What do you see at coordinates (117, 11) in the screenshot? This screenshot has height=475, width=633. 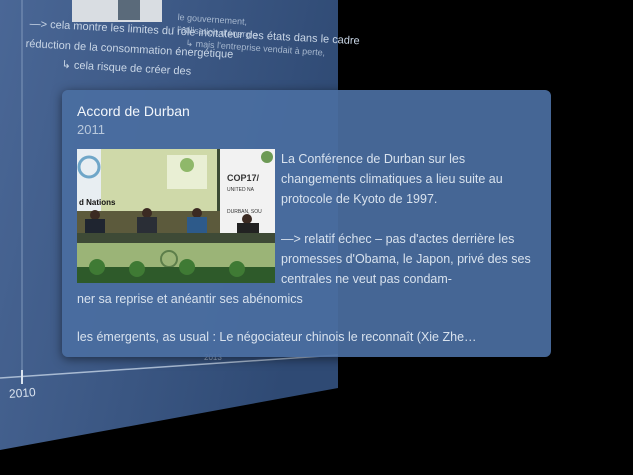 I see `background-thumbnail` at bounding box center [117, 11].